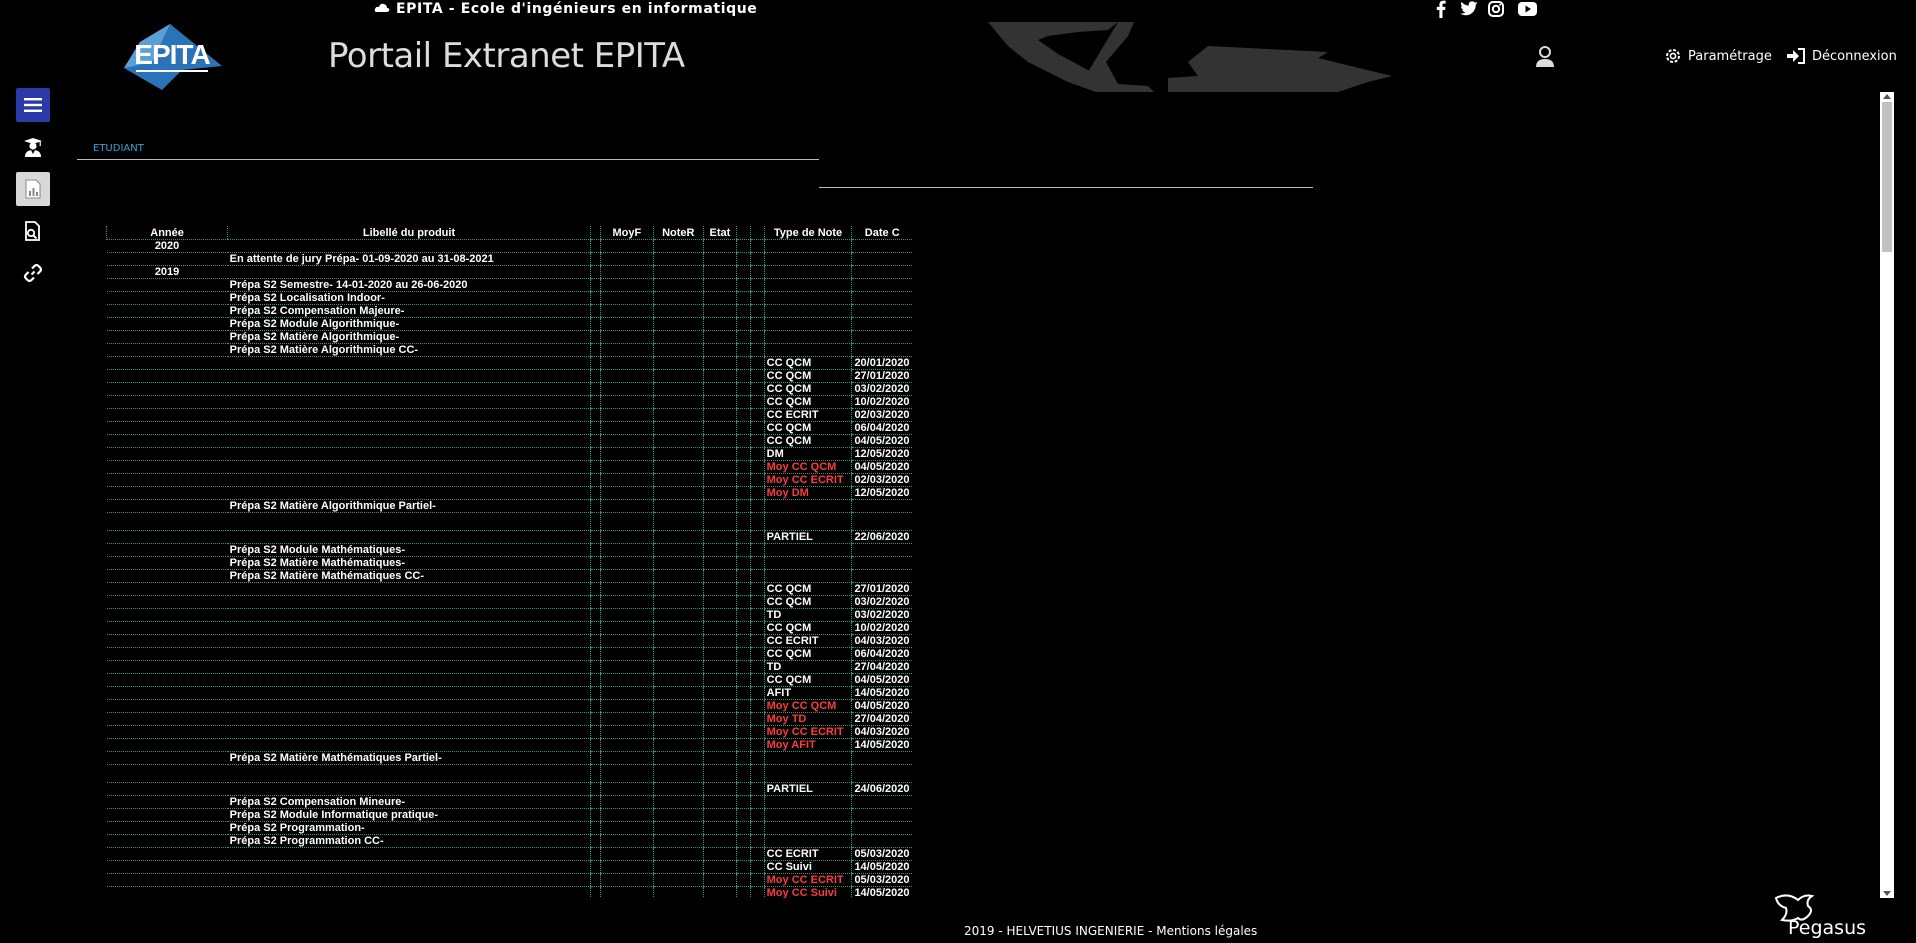 The height and width of the screenshot is (943, 1916). What do you see at coordinates (509, 667) in the screenshot?
I see `grade-row: TD 27/04/2020` at bounding box center [509, 667].